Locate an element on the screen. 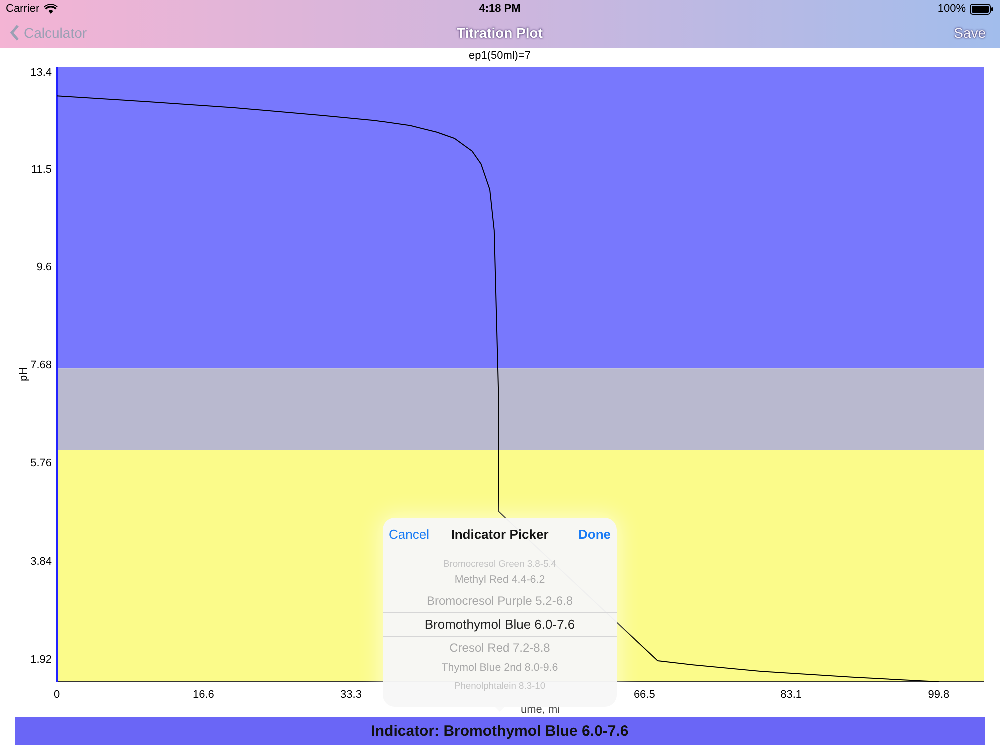 Image resolution: width=1000 pixels, height=750 pixels. clock: 4:18 PM is located at coordinates (500, 9).